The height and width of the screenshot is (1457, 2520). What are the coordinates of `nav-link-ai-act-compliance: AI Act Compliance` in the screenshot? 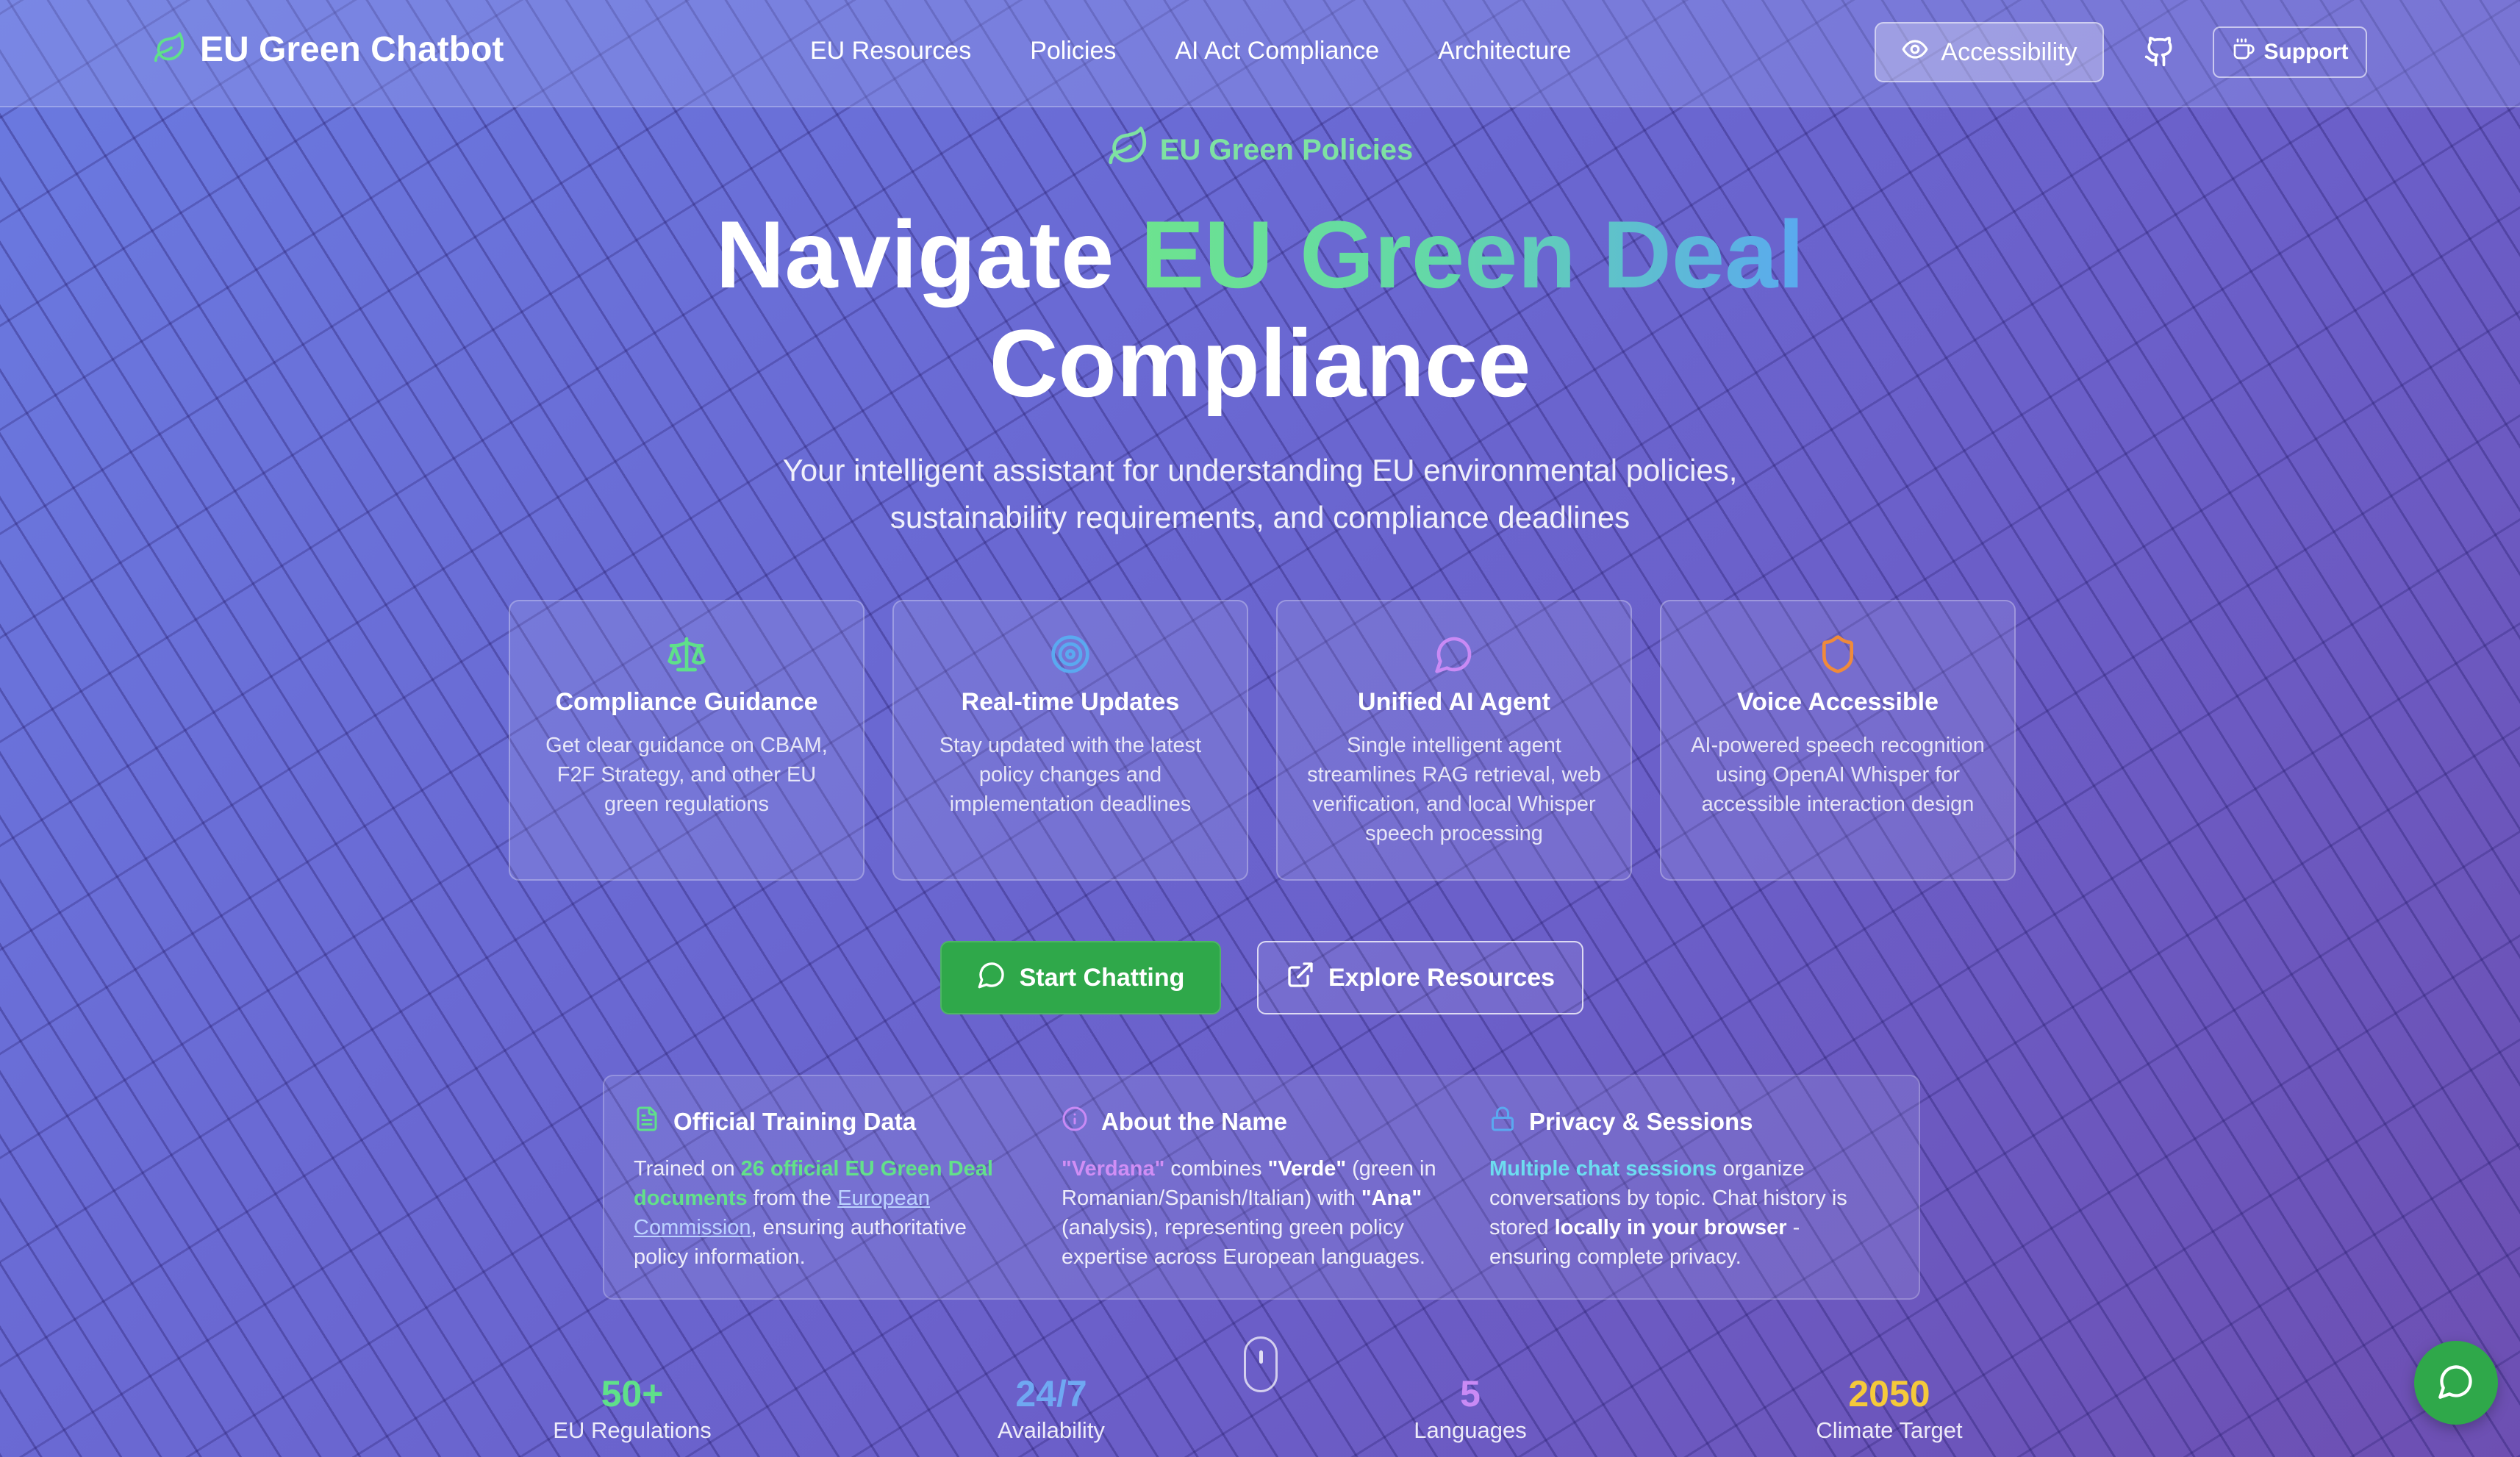 It's located at (1277, 51).